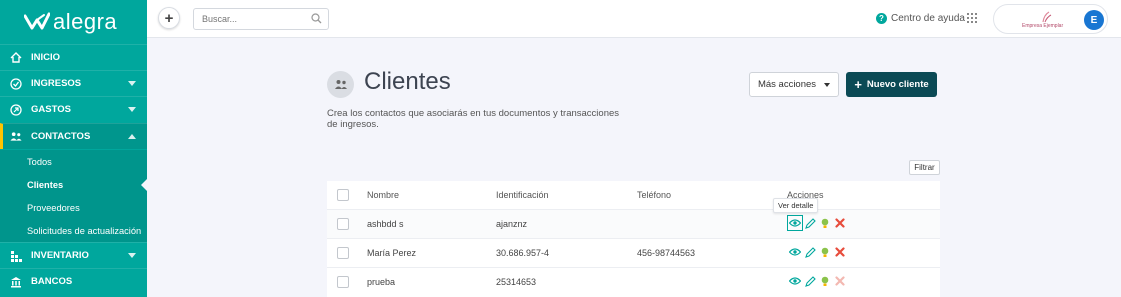 This screenshot has width=1121, height=297. What do you see at coordinates (881, 18) in the screenshot?
I see `help-icon: ?` at bounding box center [881, 18].